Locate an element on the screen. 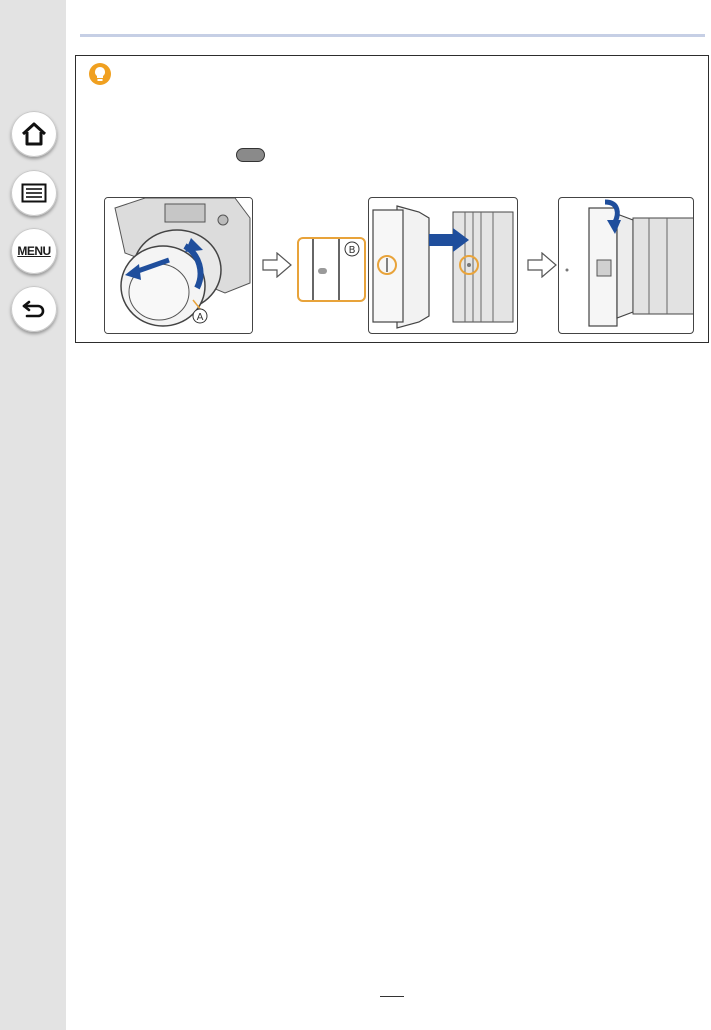 The width and height of the screenshot is (711, 1030). illustration-hood-side-view is located at coordinates (443, 265).